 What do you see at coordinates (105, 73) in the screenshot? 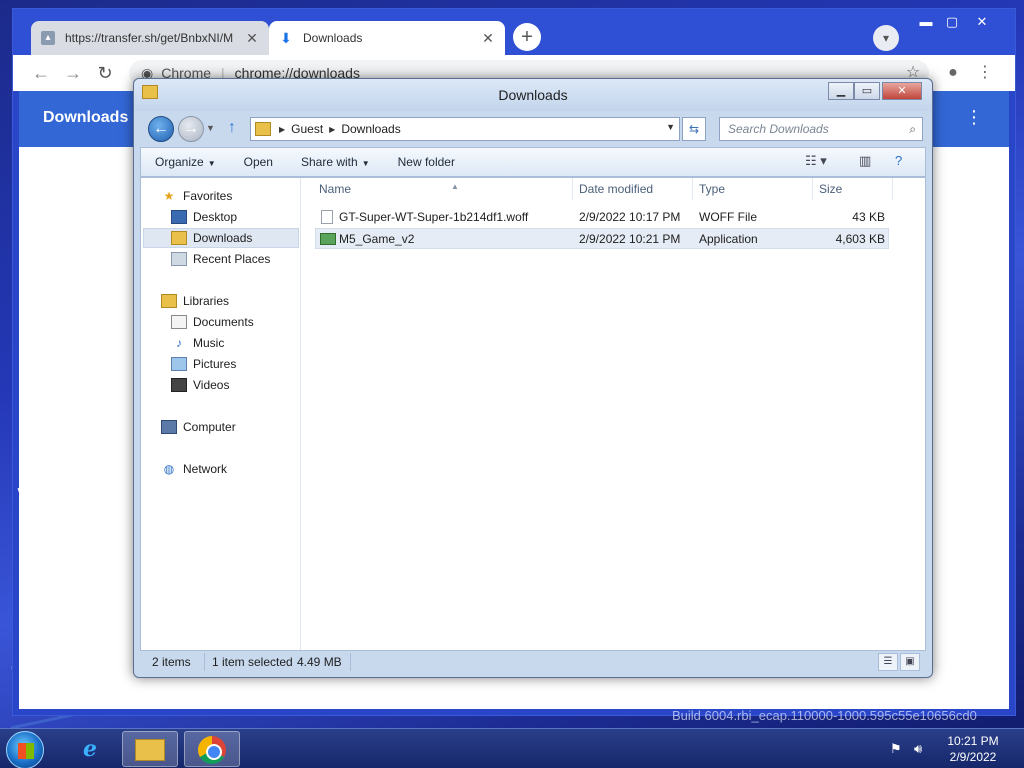
I see `reload-icon: ↻` at bounding box center [105, 73].